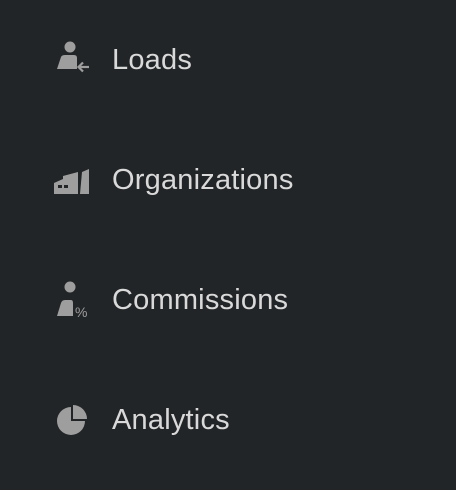 Image resolution: width=456 pixels, height=490 pixels. What do you see at coordinates (152, 59) in the screenshot?
I see `sidebar-item-label: Loads` at bounding box center [152, 59].